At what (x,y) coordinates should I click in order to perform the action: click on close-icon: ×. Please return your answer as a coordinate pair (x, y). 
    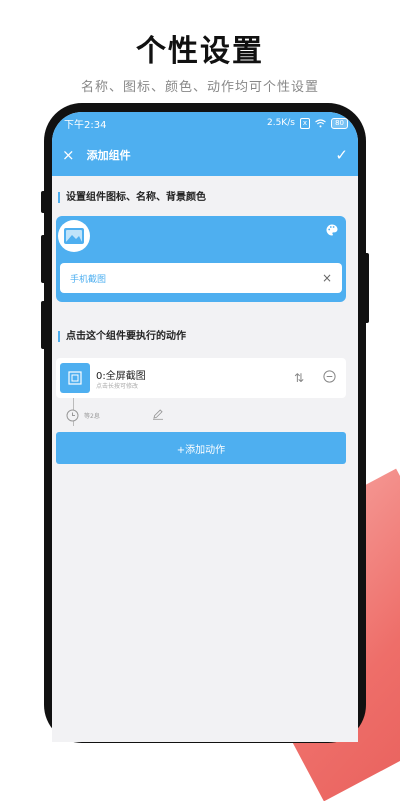
    Looking at the image, I should click on (68, 155).